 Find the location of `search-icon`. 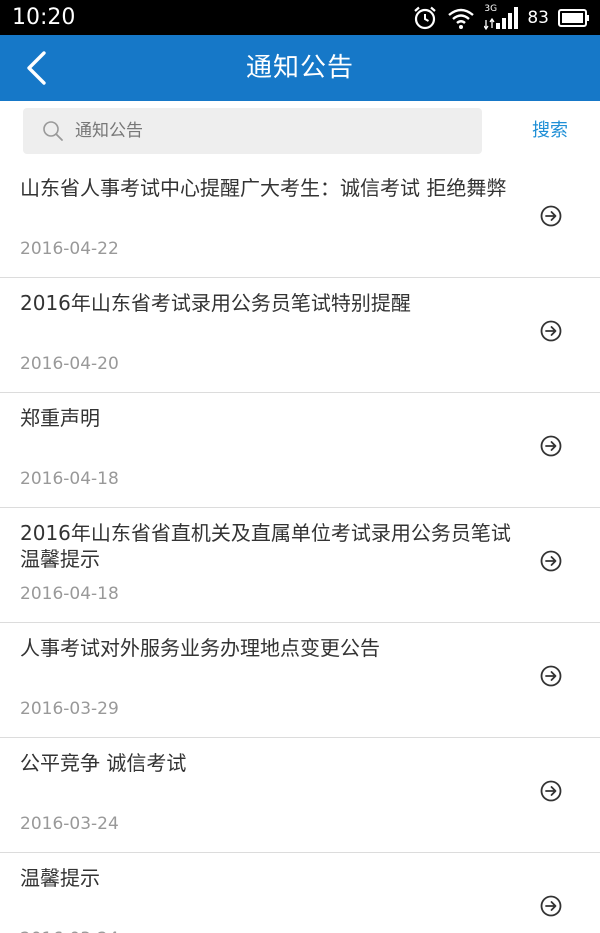

search-icon is located at coordinates (53, 131).